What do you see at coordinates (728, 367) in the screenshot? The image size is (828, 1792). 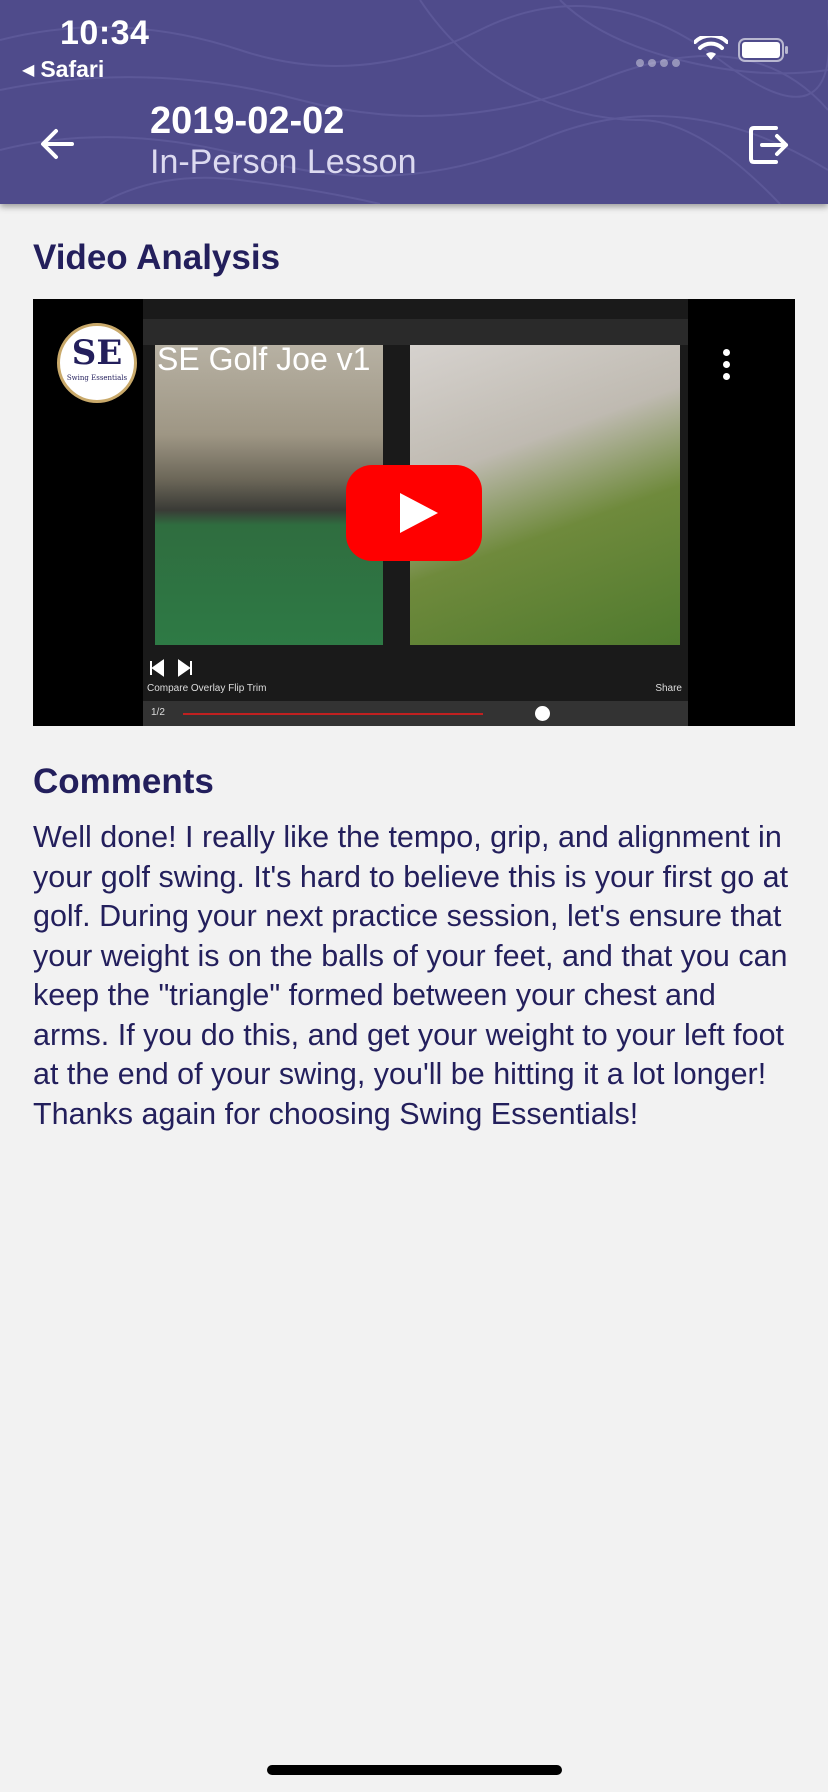 I see `more-vertical-icon` at bounding box center [728, 367].